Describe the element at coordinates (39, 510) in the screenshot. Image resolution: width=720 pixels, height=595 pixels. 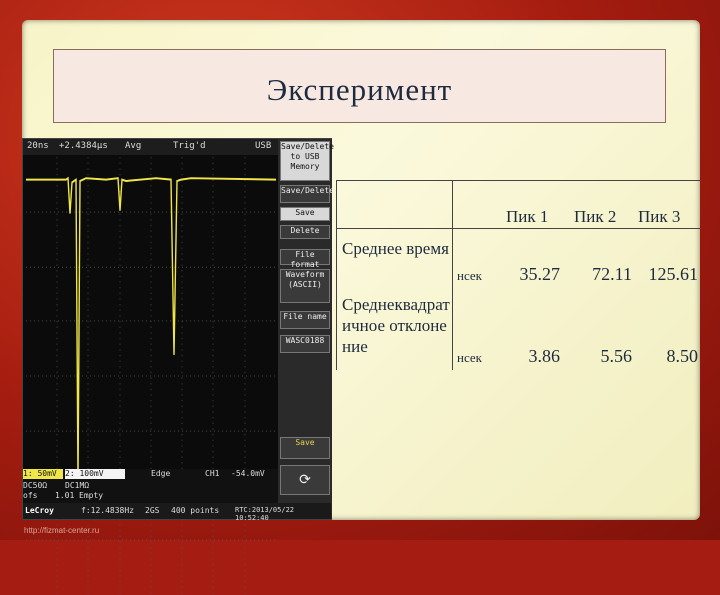
I see `lecroy-logo: LeCroy` at that location.